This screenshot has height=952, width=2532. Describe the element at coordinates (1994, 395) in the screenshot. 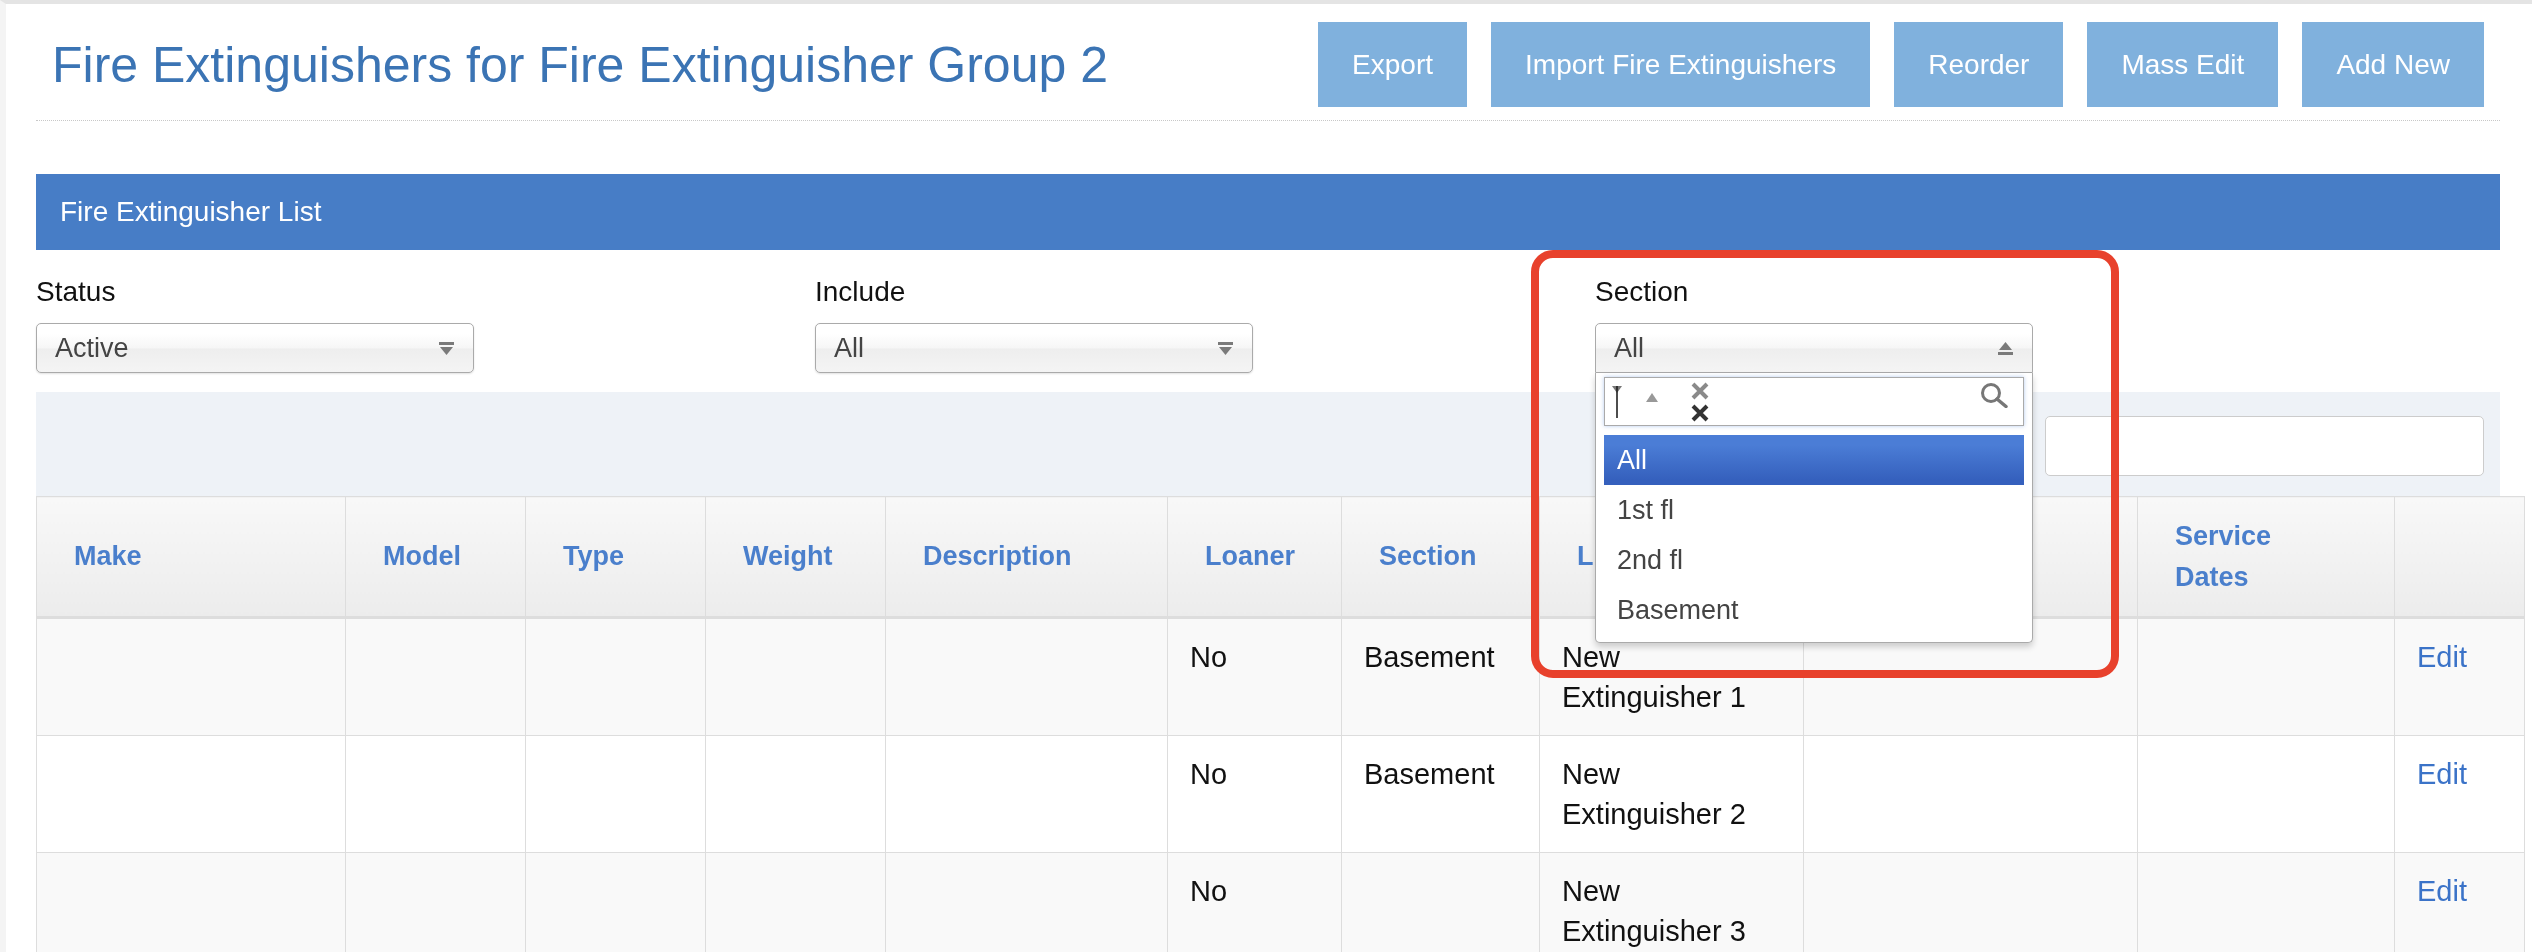

I see `search-icon` at that location.